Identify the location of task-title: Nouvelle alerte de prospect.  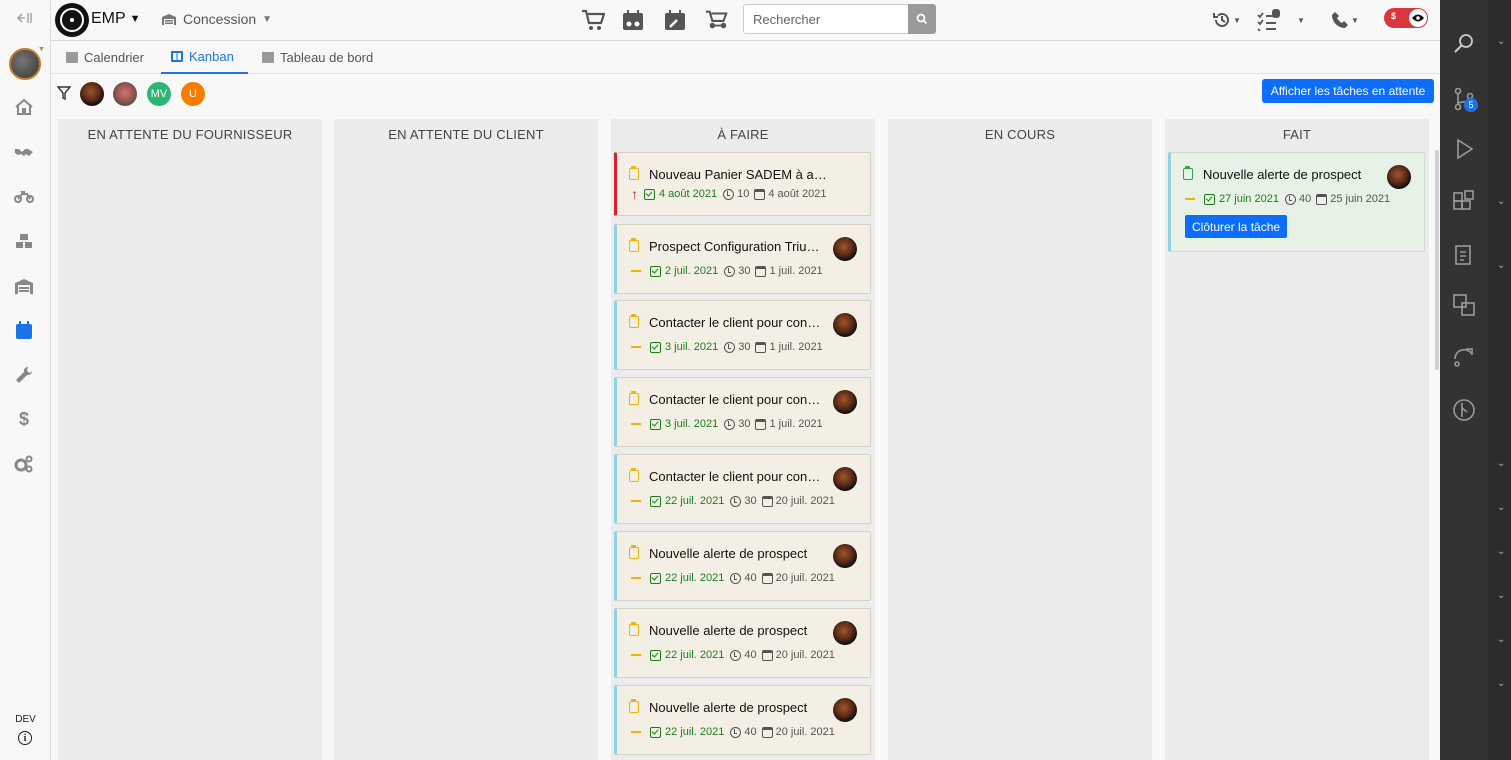
(728, 707).